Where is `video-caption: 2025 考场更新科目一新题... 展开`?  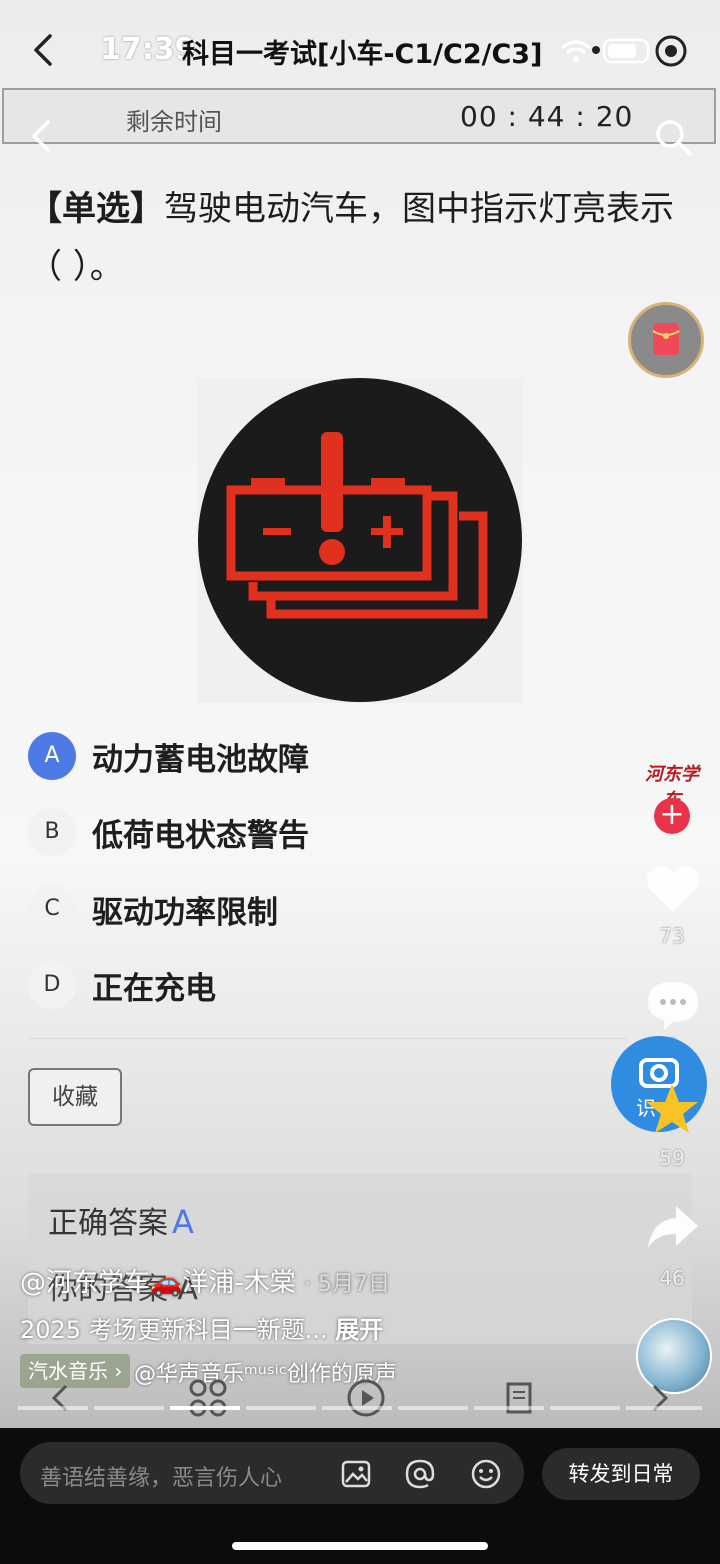 video-caption: 2025 考场更新科目一新题... 展开 is located at coordinates (201, 1327).